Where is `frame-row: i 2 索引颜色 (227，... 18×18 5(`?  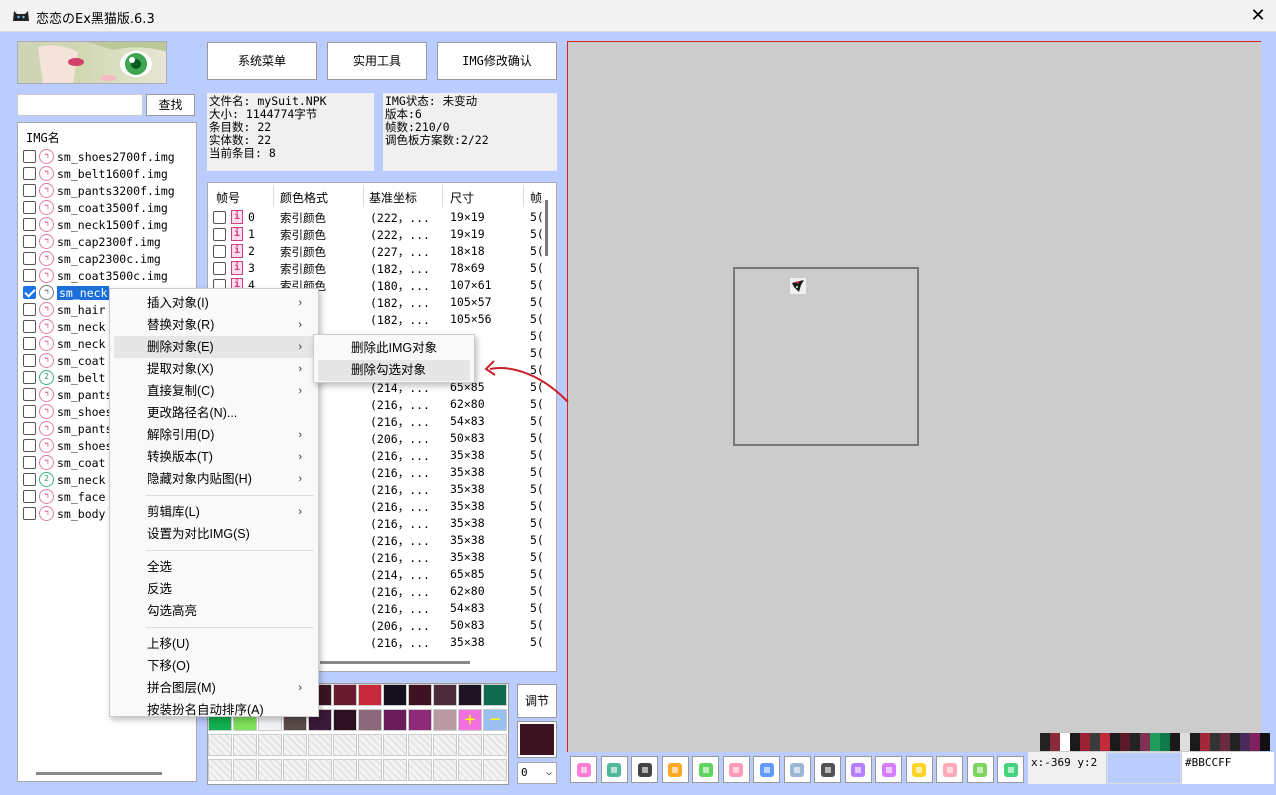
frame-row: i 2 索引颜色 (227，... 18×18 5( is located at coordinates (378, 251).